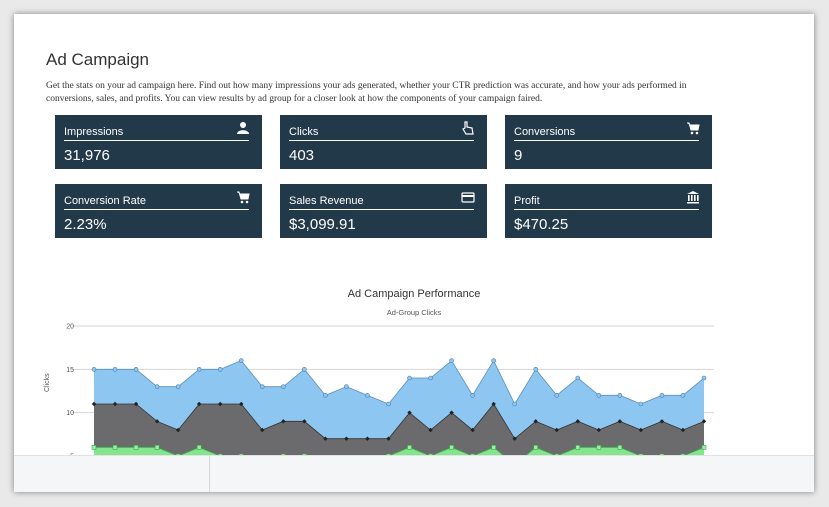 The height and width of the screenshot is (507, 829). Describe the element at coordinates (383, 142) in the screenshot. I see `clicks-card: Clicks 403` at that location.